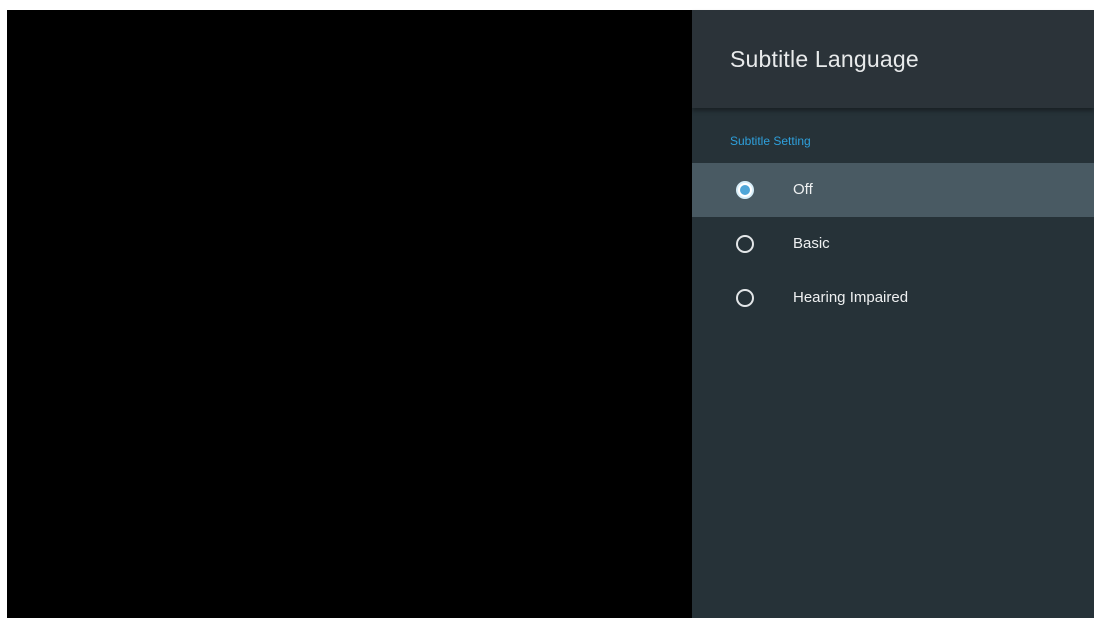 This screenshot has height=618, width=1094. What do you see at coordinates (893, 244) in the screenshot?
I see `option-basic: Basic` at bounding box center [893, 244].